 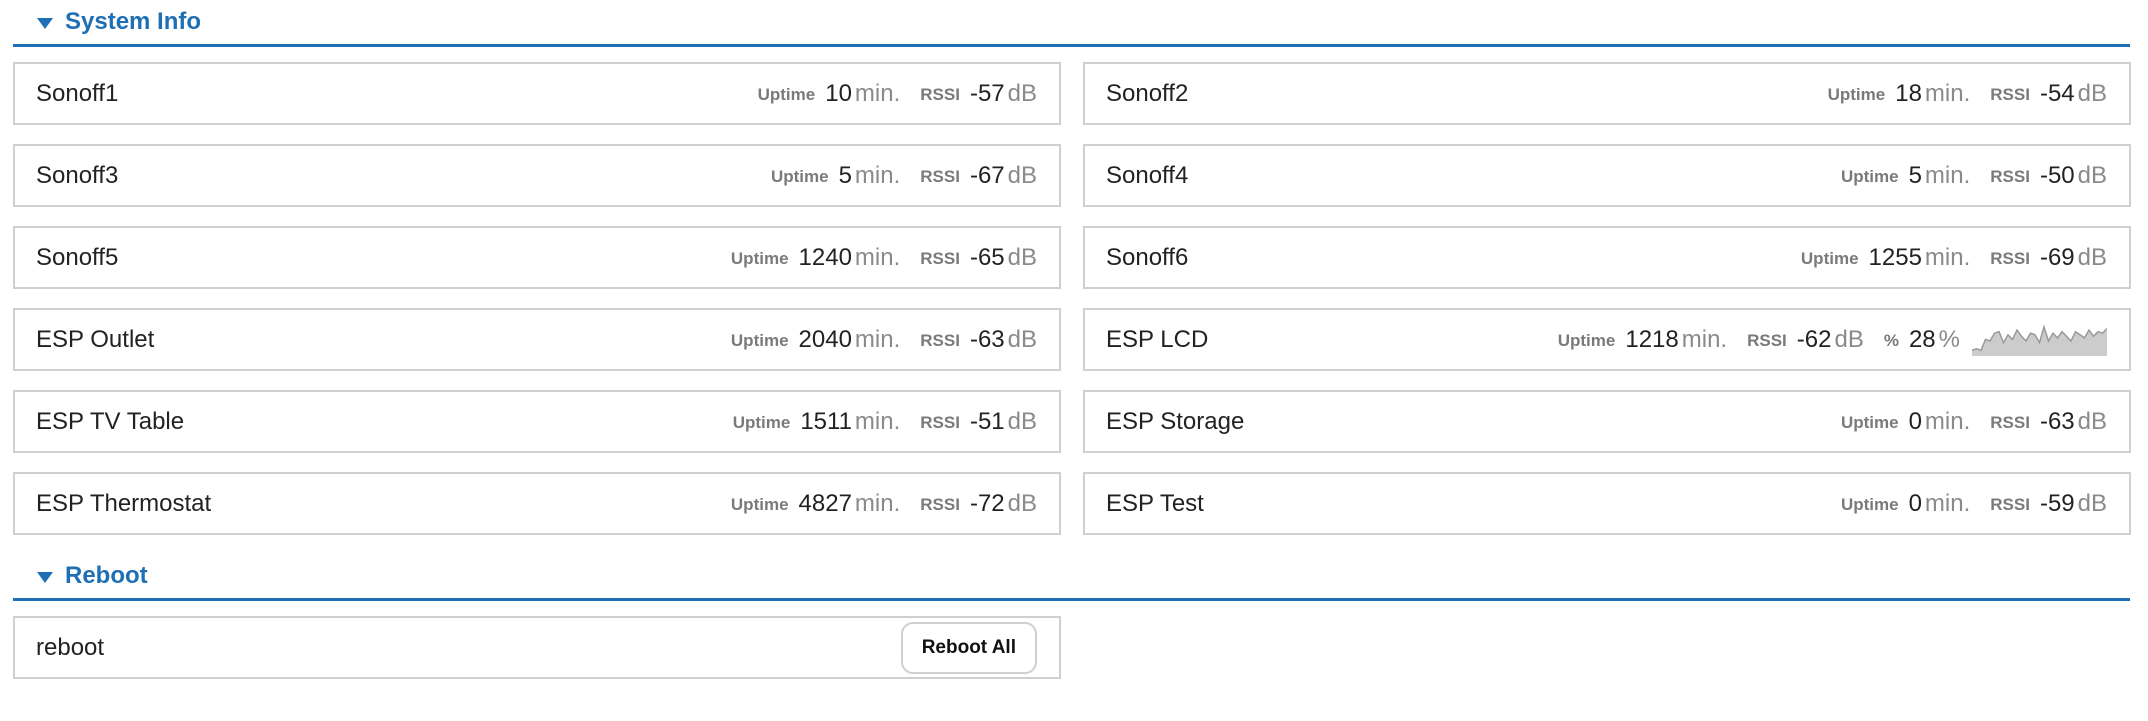 I want to click on device-stats: Uptime 10 min. RSSI -57 dB, so click(x=897, y=94).